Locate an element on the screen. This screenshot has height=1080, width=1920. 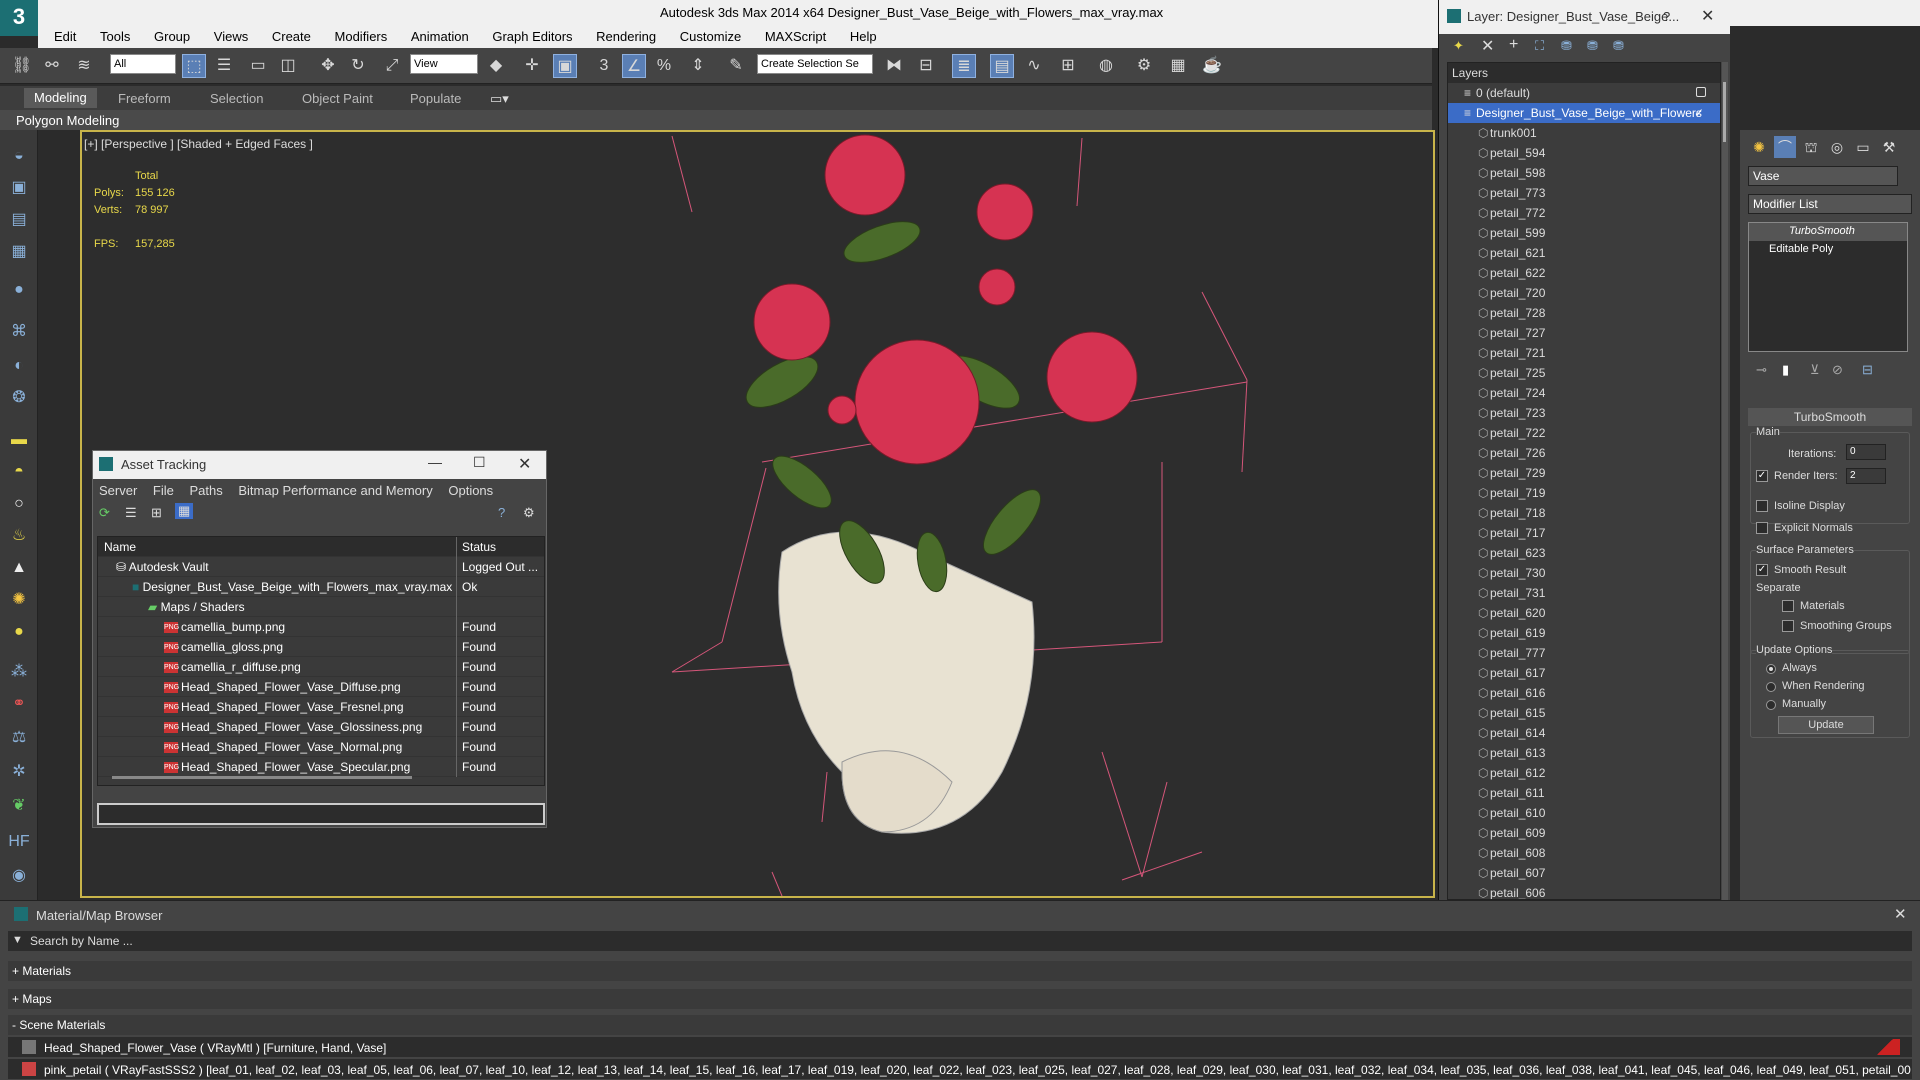
bones-icon: ⚭ is located at coordinates (19, 704).